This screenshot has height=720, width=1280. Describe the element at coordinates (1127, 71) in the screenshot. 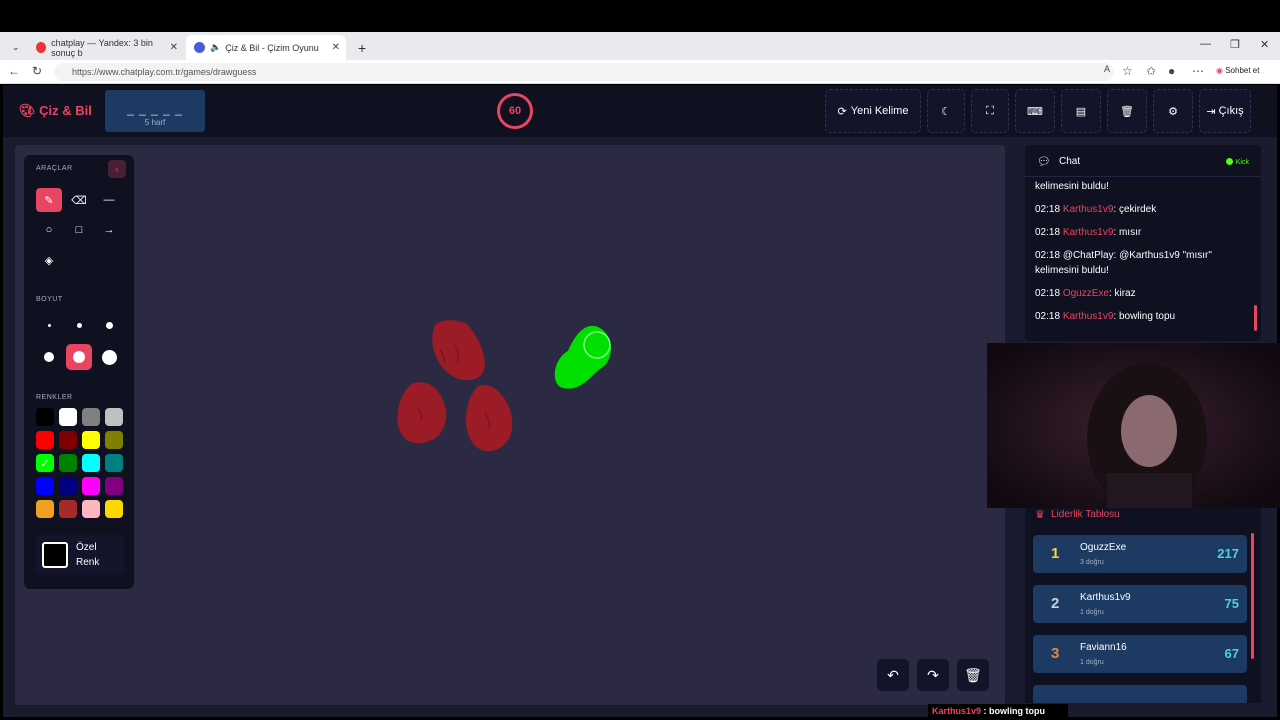

I see `favorite-star-icon: ☆` at that location.